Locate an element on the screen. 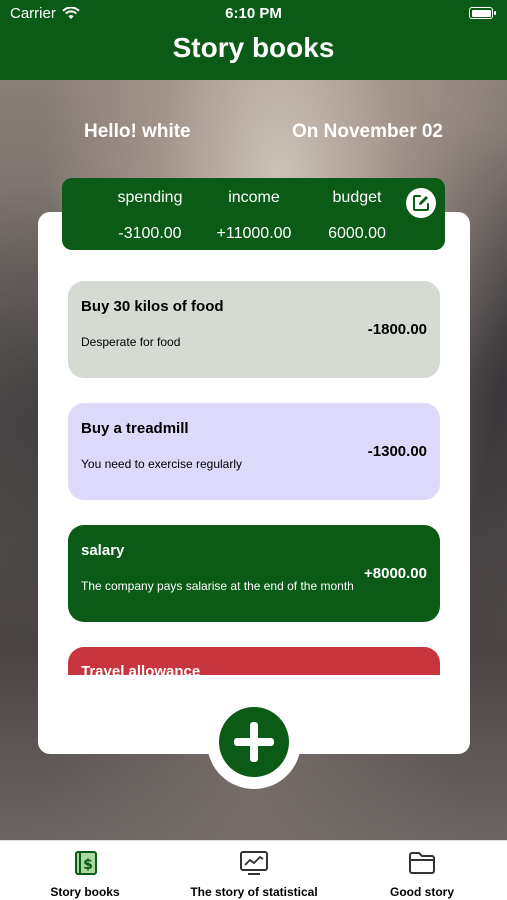  page-title: Story books is located at coordinates (253, 47).